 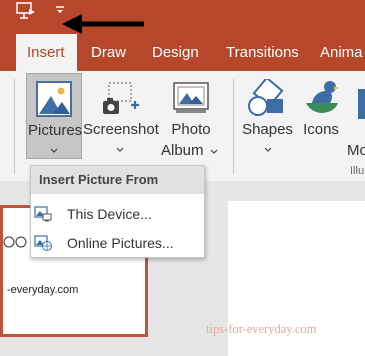 What do you see at coordinates (43, 290) in the screenshot?
I see `thumbnail-caption: -everyday.com` at bounding box center [43, 290].